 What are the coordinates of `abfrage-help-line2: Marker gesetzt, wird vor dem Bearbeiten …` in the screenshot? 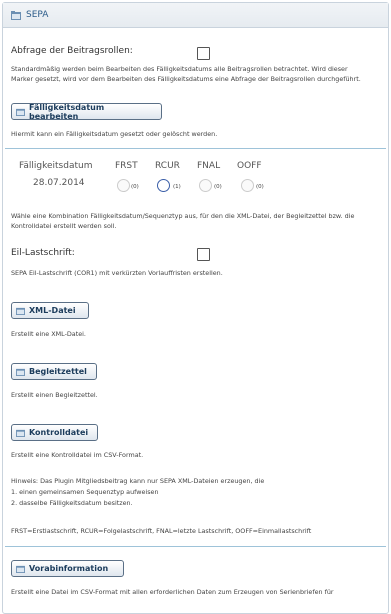 It's located at (186, 79).